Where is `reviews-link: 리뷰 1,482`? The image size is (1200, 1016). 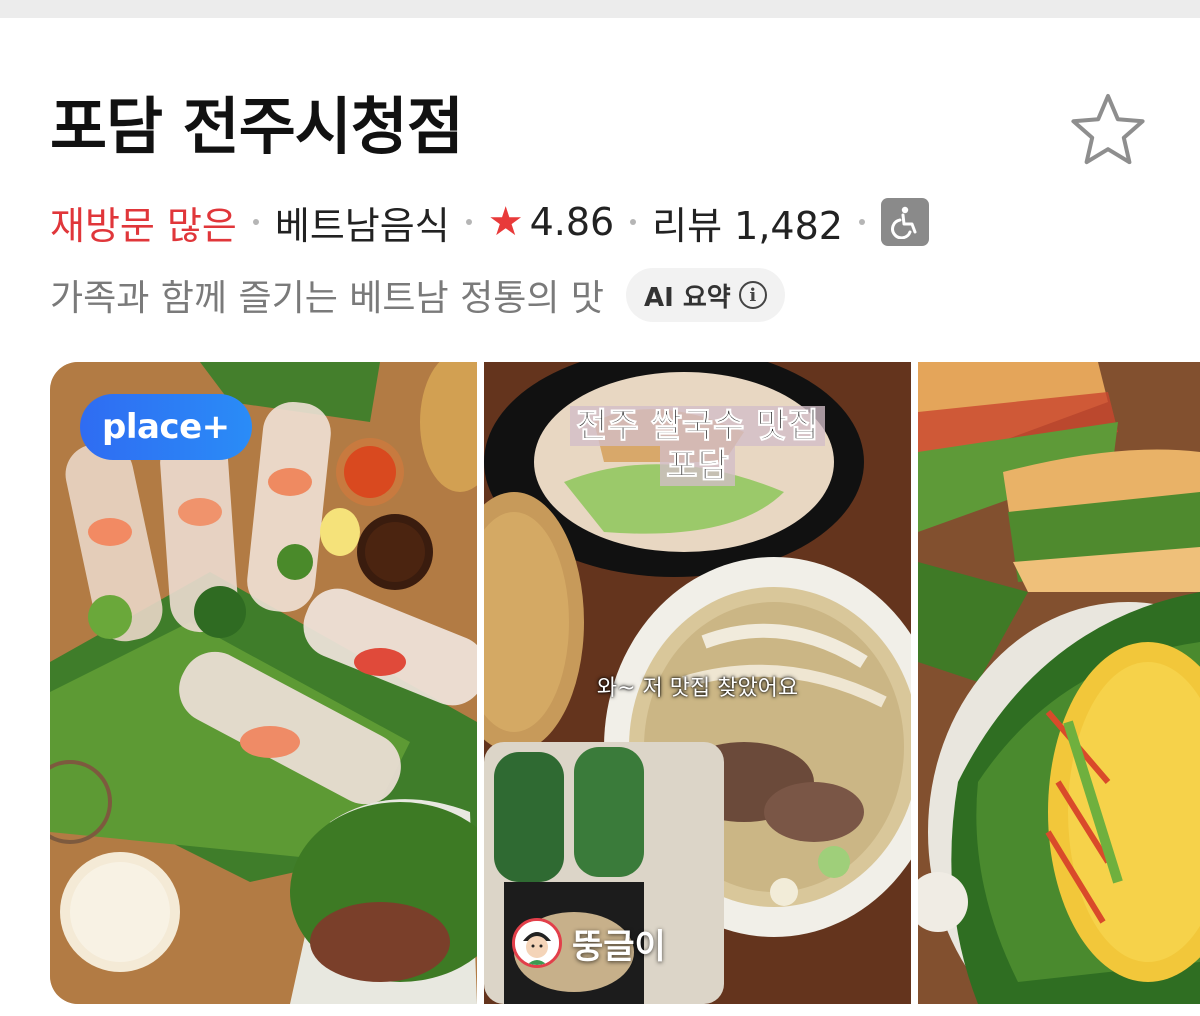
reviews-link: 리뷰 1,482 is located at coordinates (747, 222).